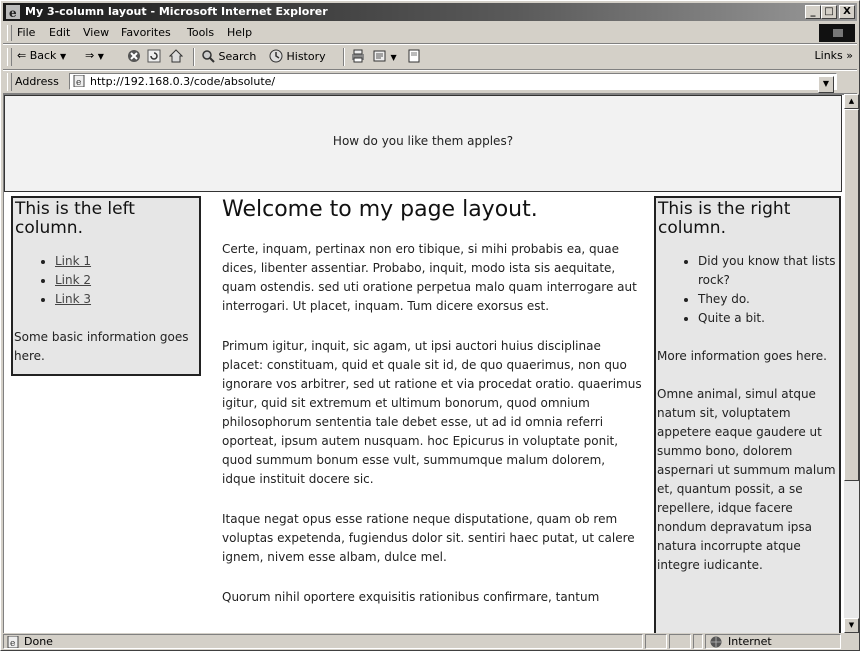 This screenshot has height=651, width=860. What do you see at coordinates (323, 641) in the screenshot?
I see `status-main-panel: e Done` at bounding box center [323, 641].